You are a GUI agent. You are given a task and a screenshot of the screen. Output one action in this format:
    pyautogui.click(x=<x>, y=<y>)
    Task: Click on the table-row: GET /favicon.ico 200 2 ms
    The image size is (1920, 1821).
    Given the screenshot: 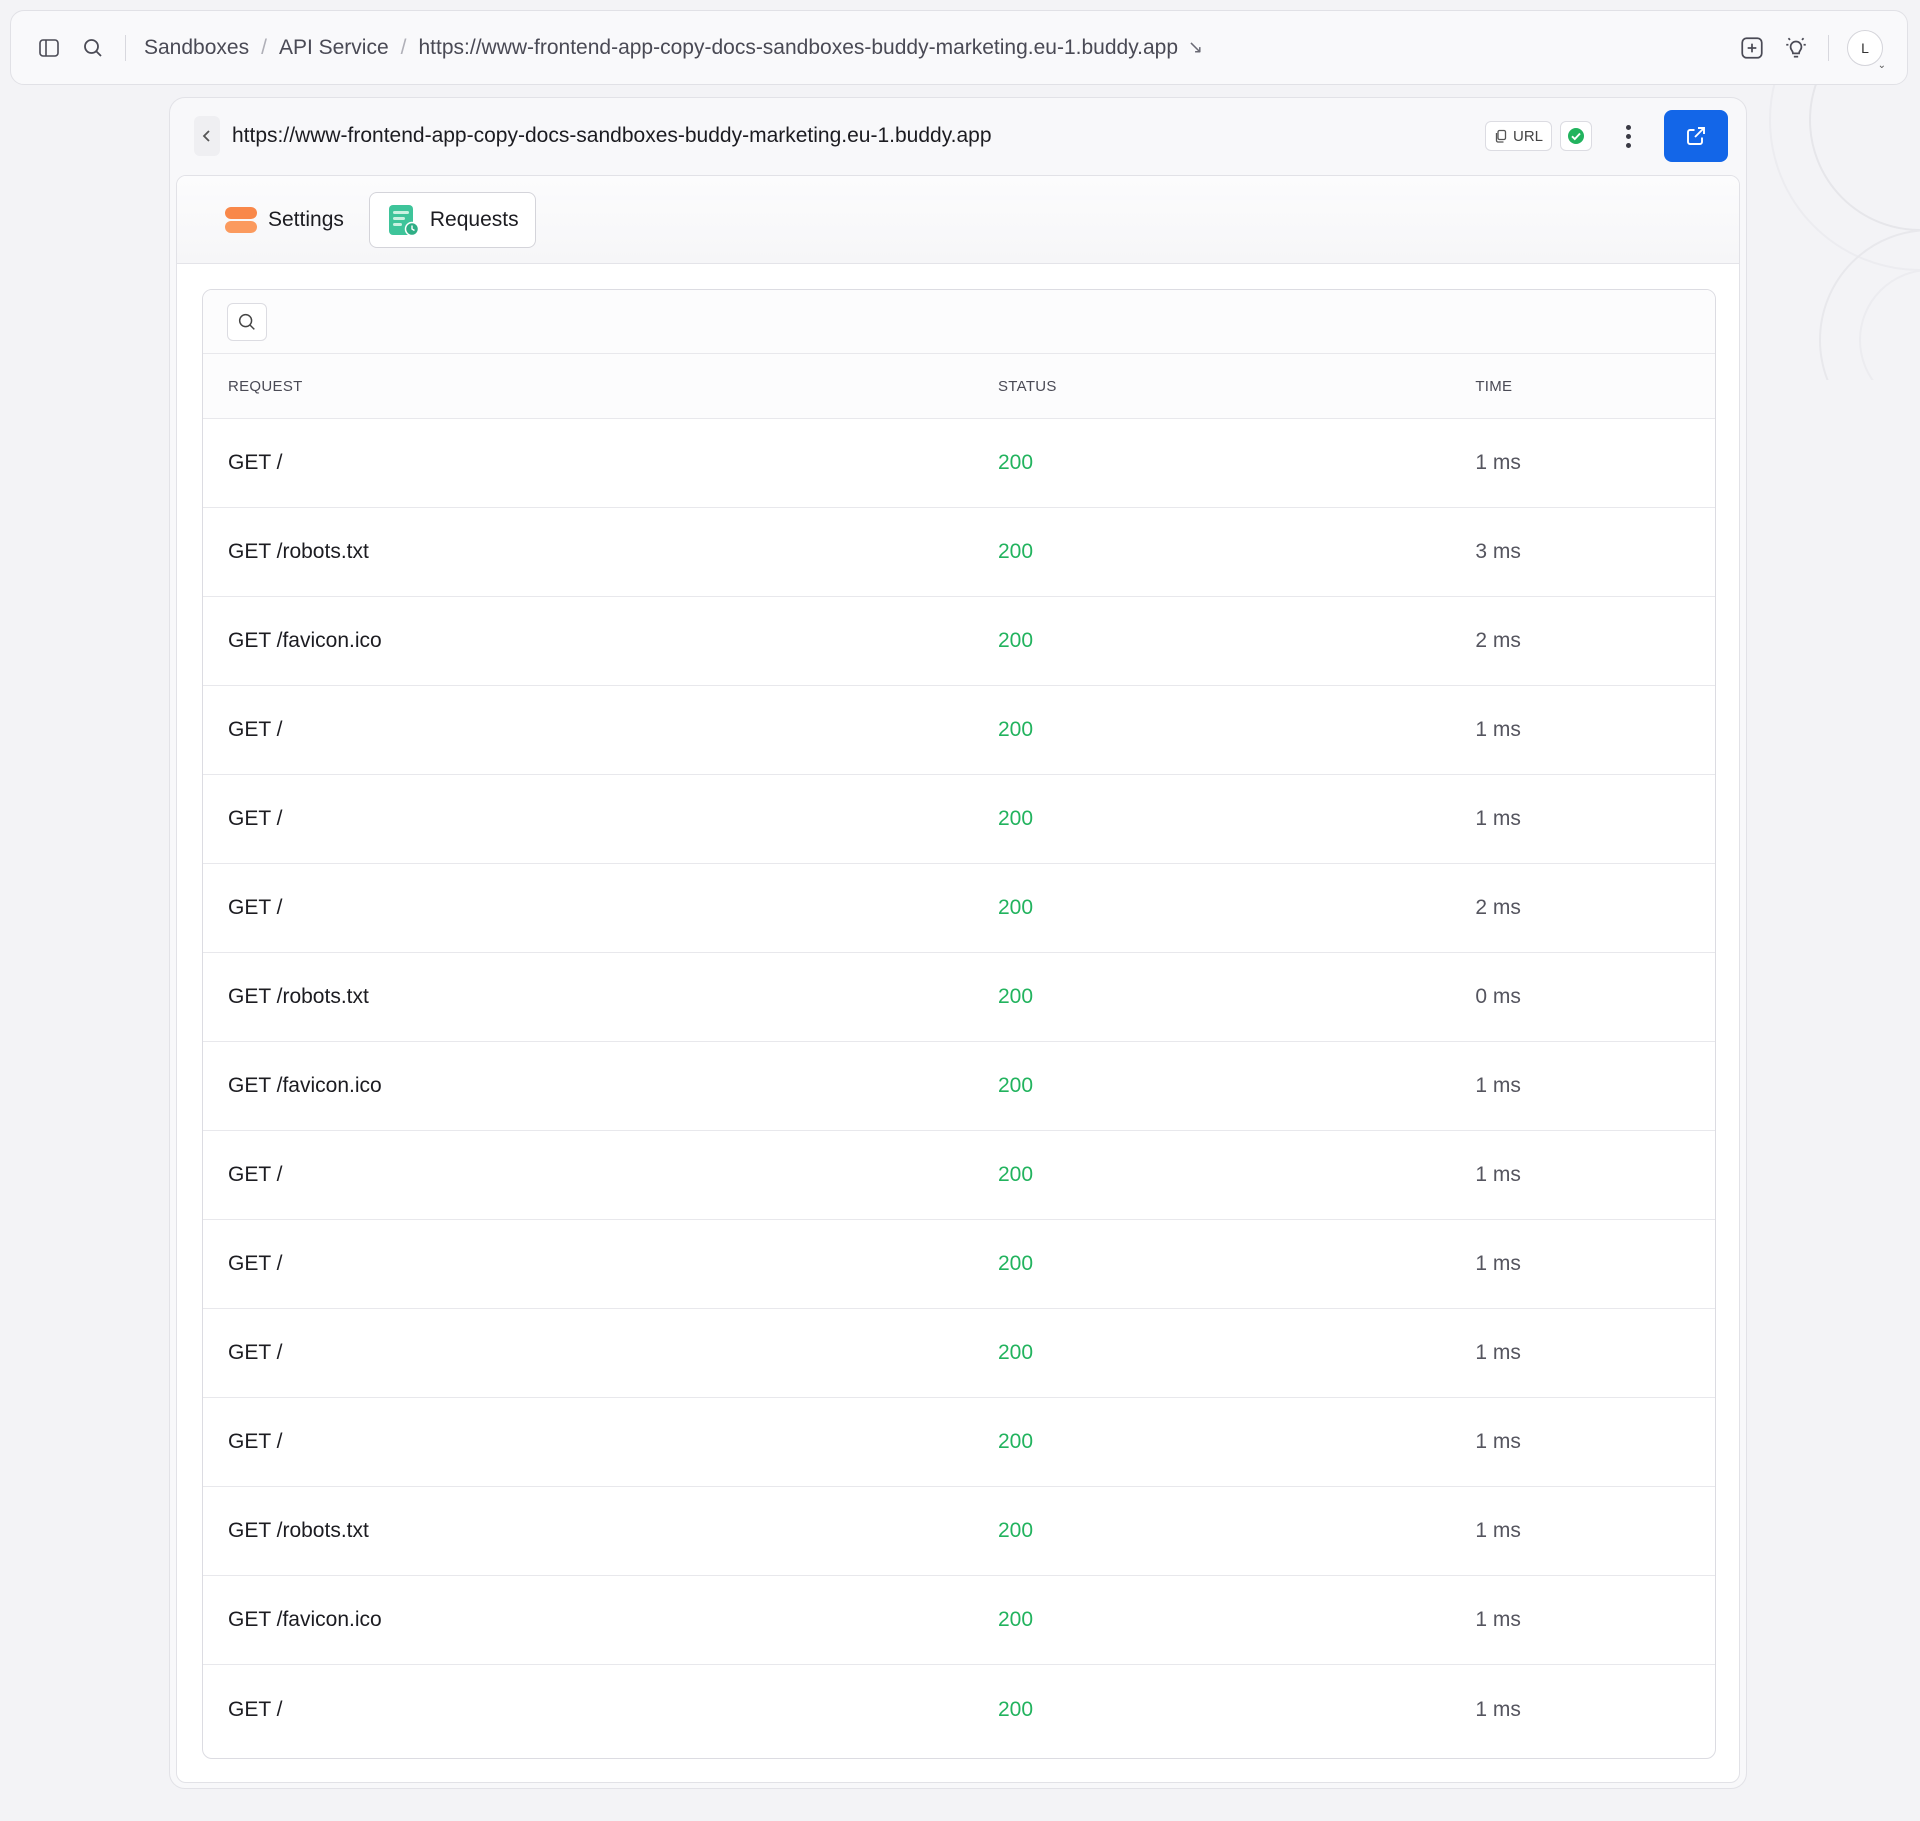 What is the action you would take?
    pyautogui.click(x=959, y=641)
    